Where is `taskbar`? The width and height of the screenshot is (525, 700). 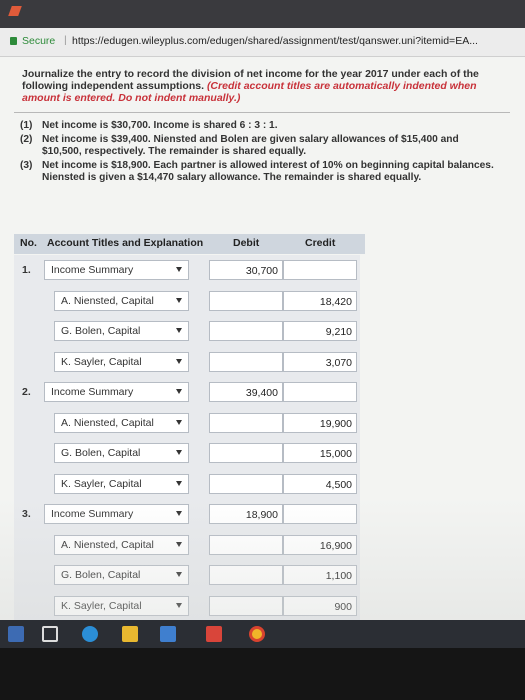 taskbar is located at coordinates (262, 634).